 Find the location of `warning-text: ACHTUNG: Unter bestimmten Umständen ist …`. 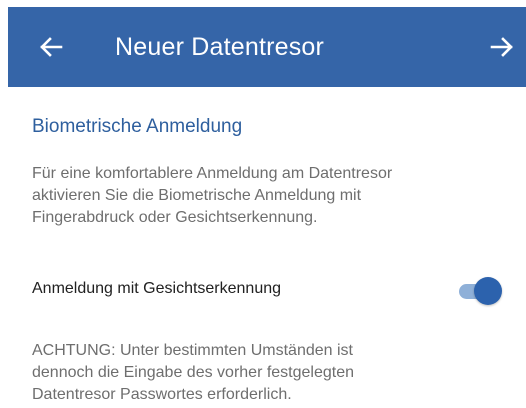

warning-text: ACHTUNG: Unter bestimmten Umständen ist … is located at coordinates (272, 373).